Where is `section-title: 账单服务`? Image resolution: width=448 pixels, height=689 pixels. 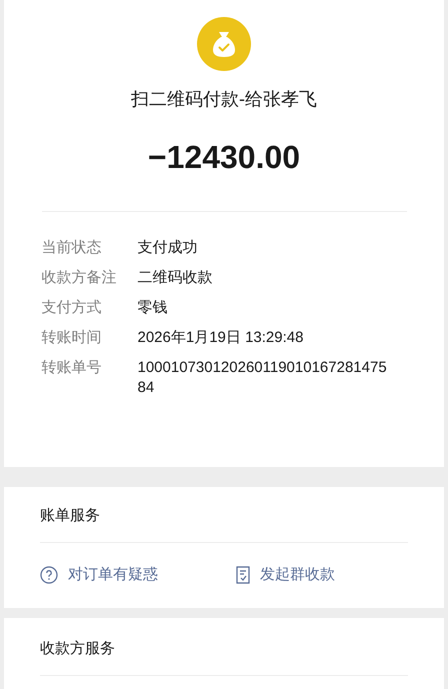
section-title: 账单服务 is located at coordinates (224, 515).